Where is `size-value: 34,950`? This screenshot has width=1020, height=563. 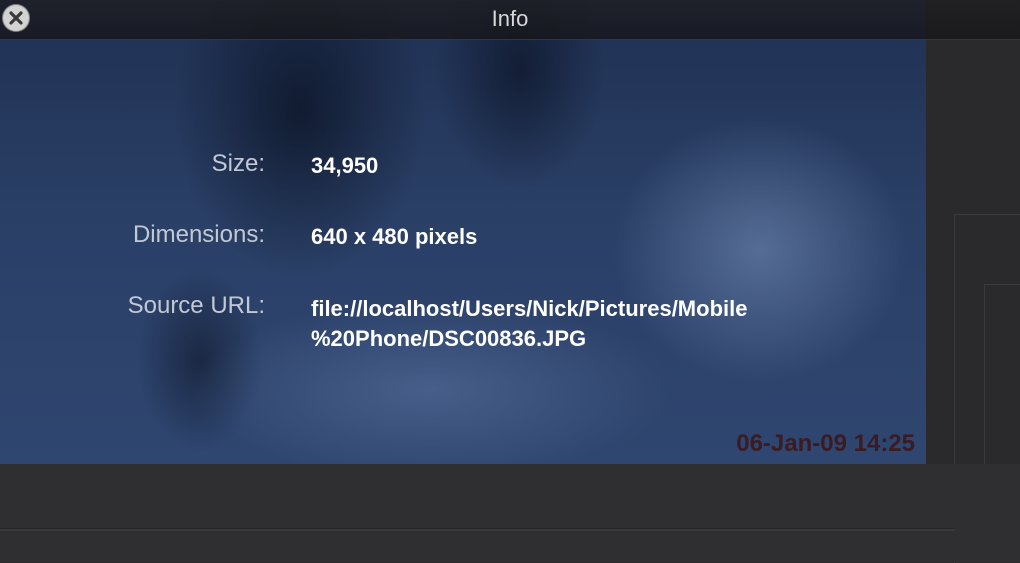
size-value: 34,950 is located at coordinates (345, 165).